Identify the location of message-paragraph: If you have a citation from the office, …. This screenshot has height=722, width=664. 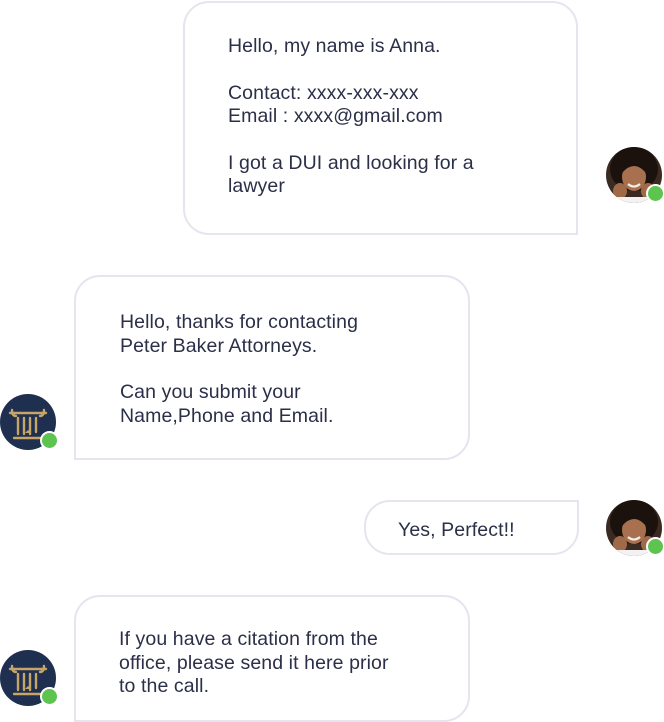
(293, 663).